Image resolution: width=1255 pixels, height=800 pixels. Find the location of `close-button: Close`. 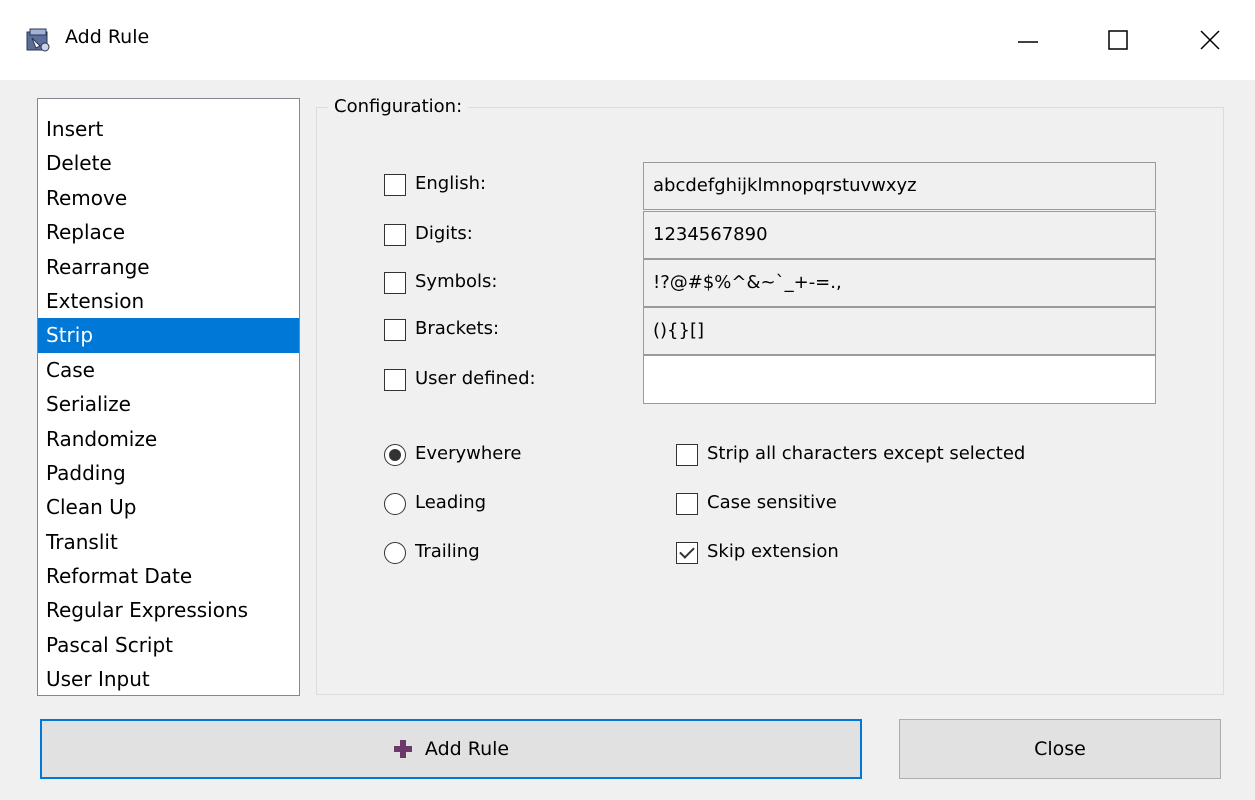

close-button: Close is located at coordinates (1060, 749).